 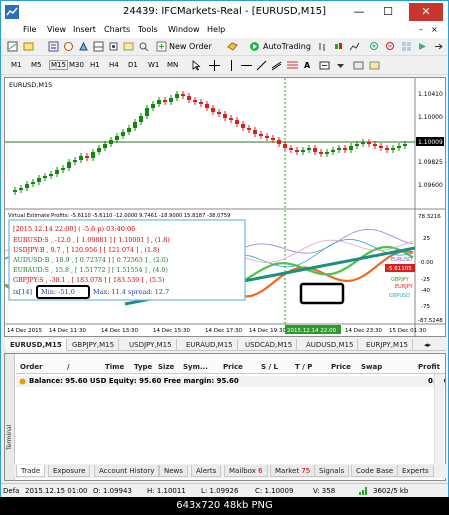 I want to click on tab-signals: Signals, so click(x=332, y=471).